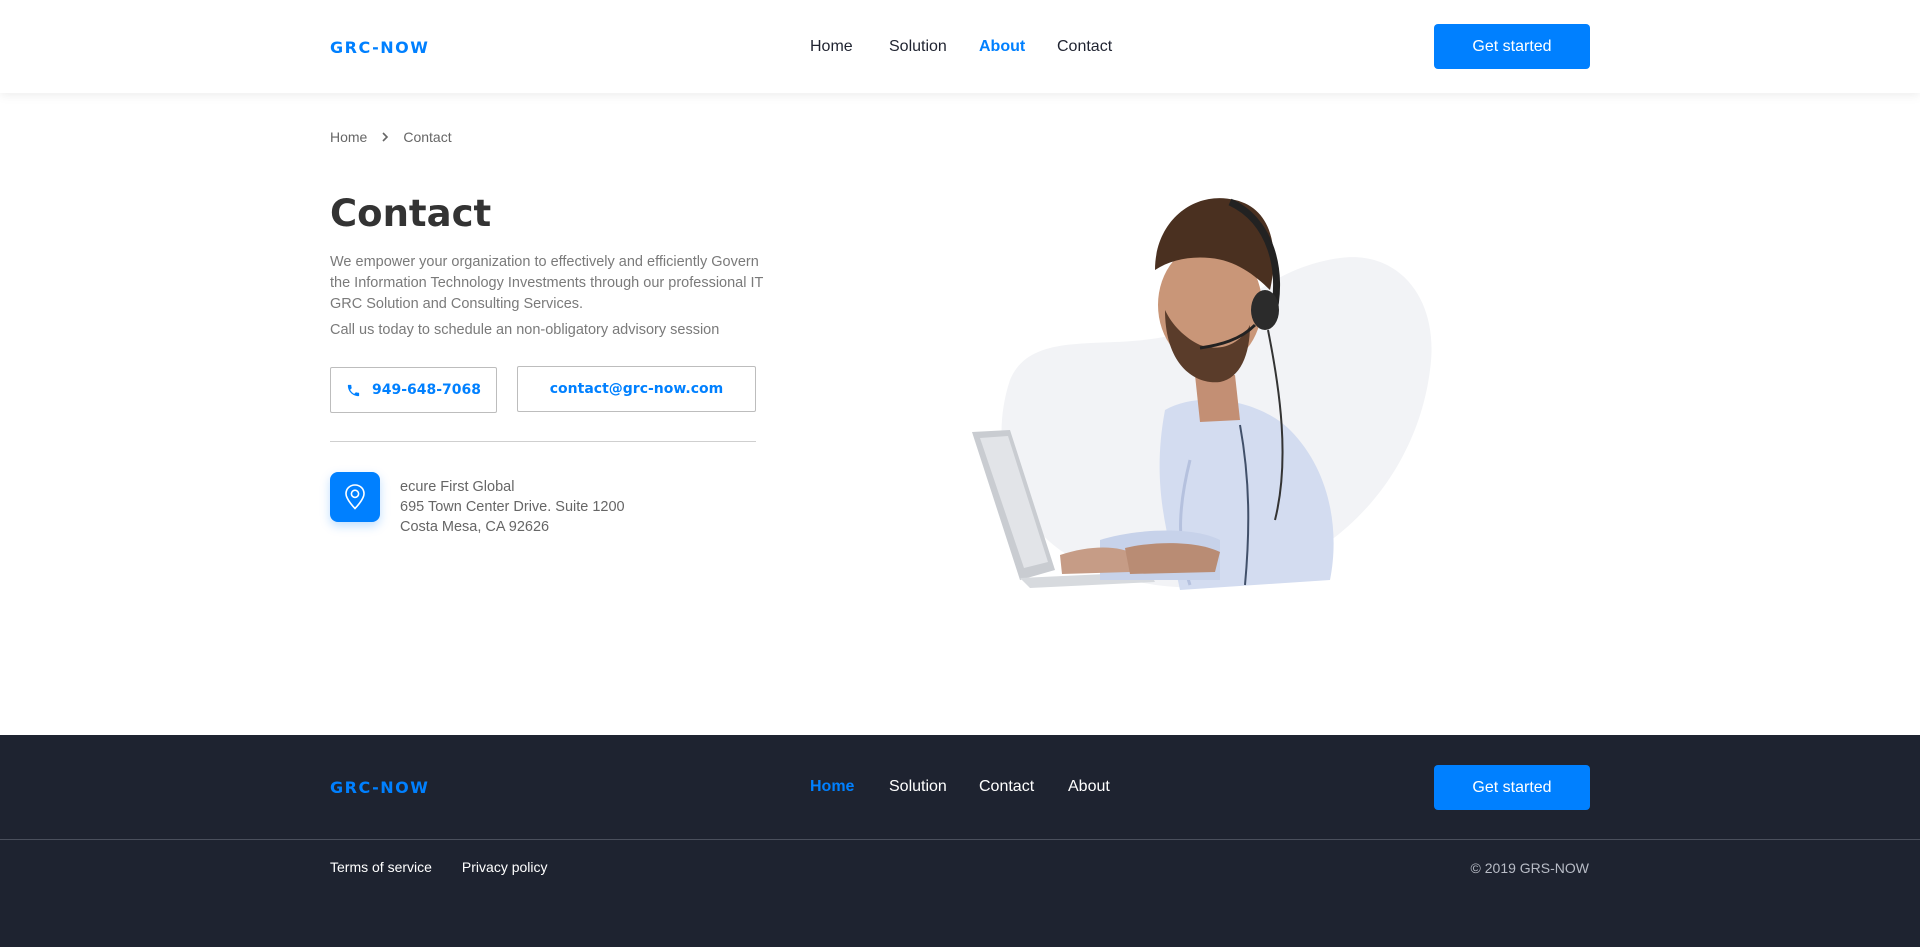 This screenshot has width=1920, height=947. What do you see at coordinates (411, 213) in the screenshot?
I see `page-title: Contact` at bounding box center [411, 213].